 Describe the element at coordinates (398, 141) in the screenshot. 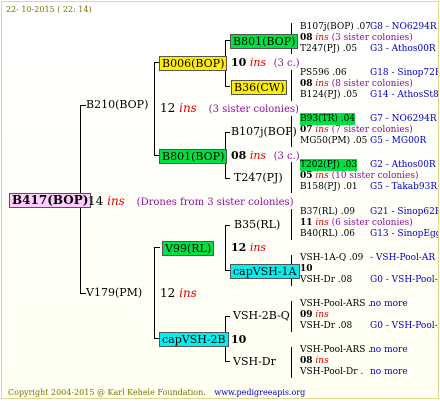

I see `ancestor-bottom-ref: G5 - MG00R` at that location.